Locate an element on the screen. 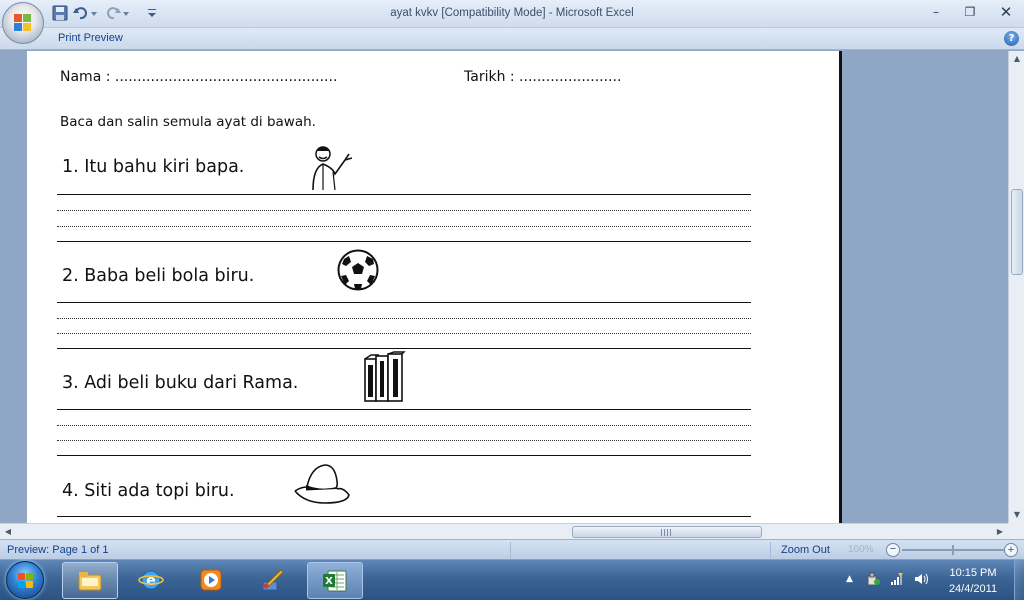 The image size is (1024, 600). scroll-grip-icon is located at coordinates (667, 532).